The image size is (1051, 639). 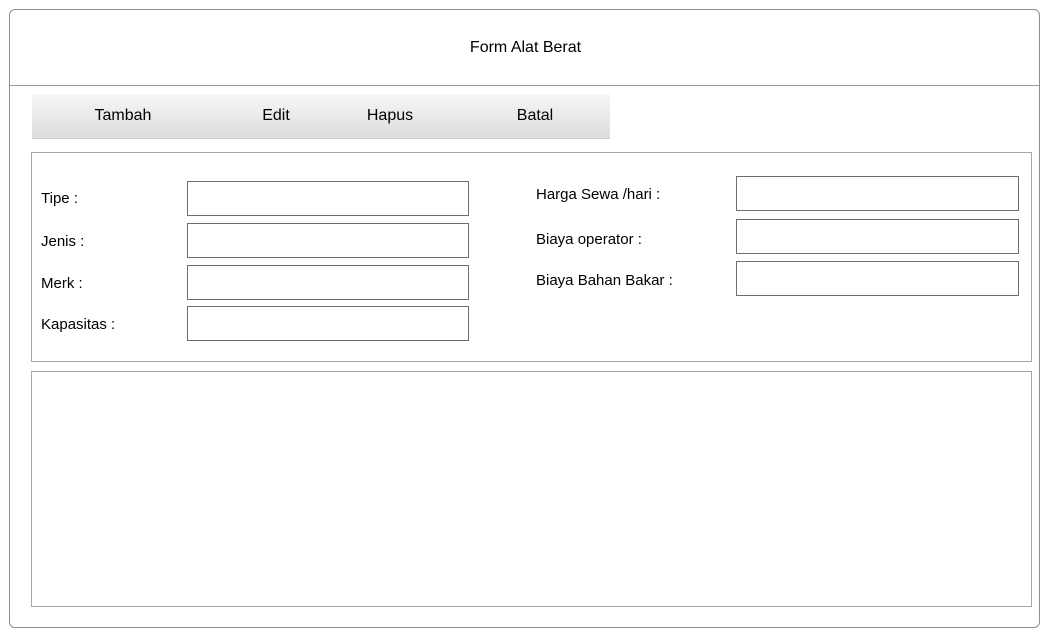 What do you see at coordinates (328, 282) in the screenshot?
I see `merk-field` at bounding box center [328, 282].